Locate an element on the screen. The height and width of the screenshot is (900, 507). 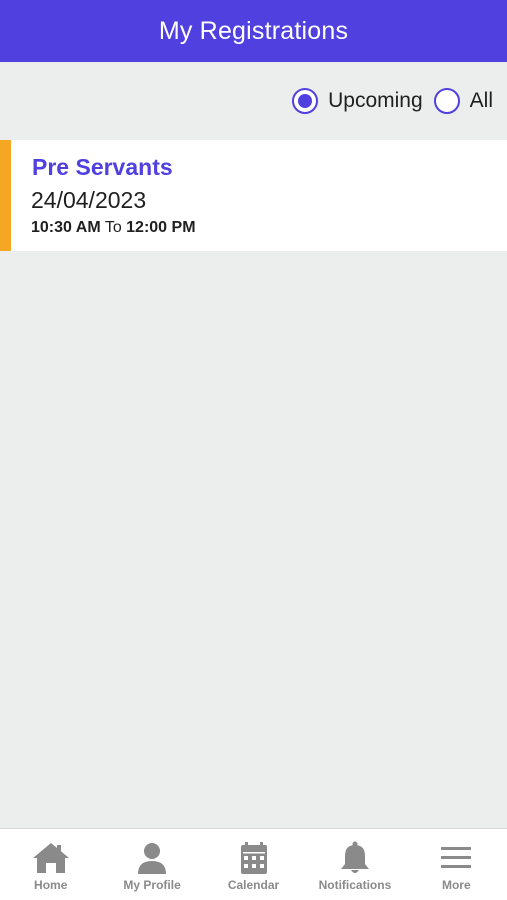
tab-my-profile: My Profile is located at coordinates (151, 864).